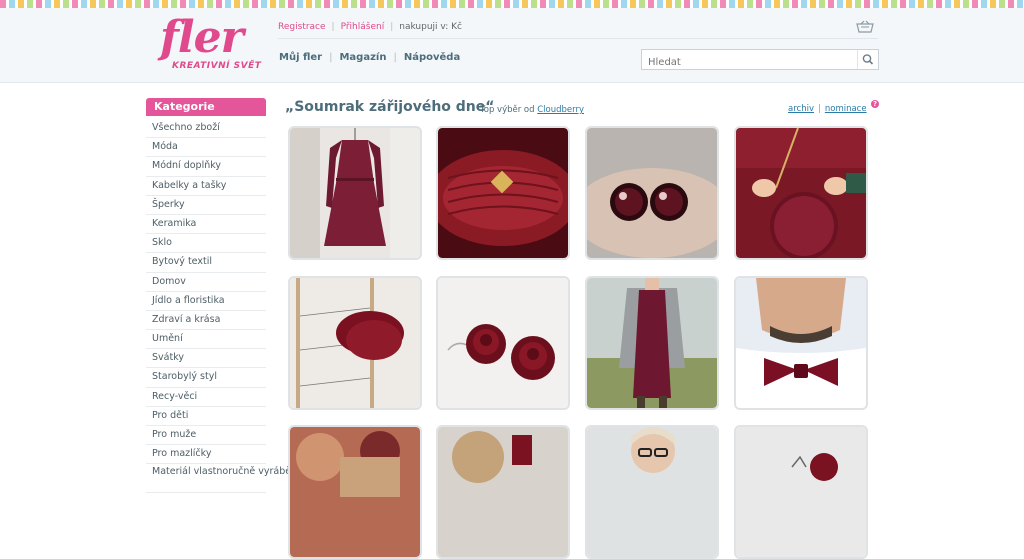  I want to click on jewelry-flatlay-photo, so click(503, 492).